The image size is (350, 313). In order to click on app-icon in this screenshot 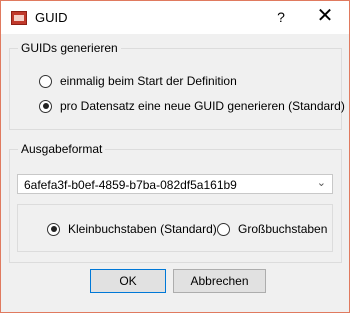, I will do `click(19, 18)`.